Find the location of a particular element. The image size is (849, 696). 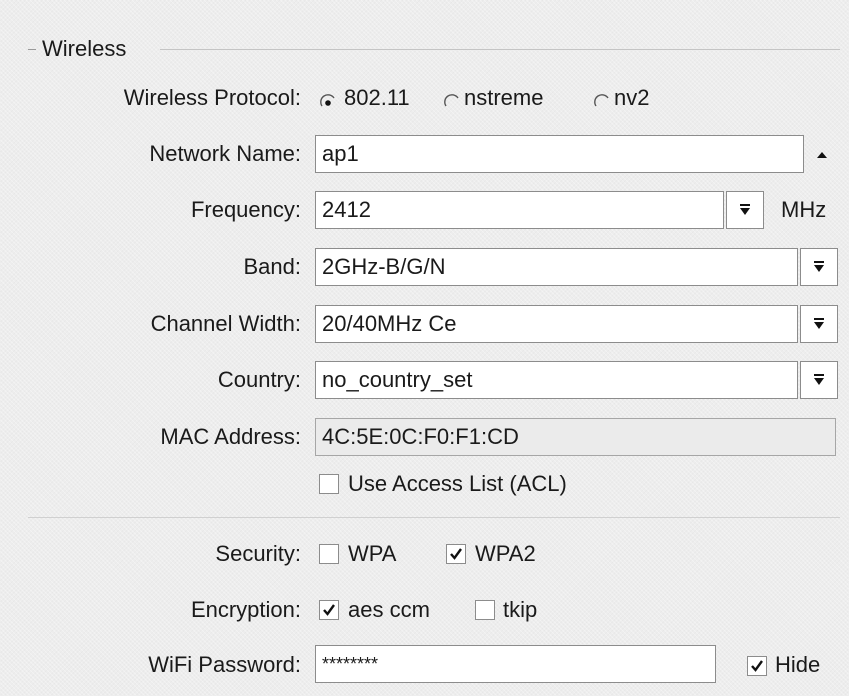

country-dropdown-button is located at coordinates (819, 380).